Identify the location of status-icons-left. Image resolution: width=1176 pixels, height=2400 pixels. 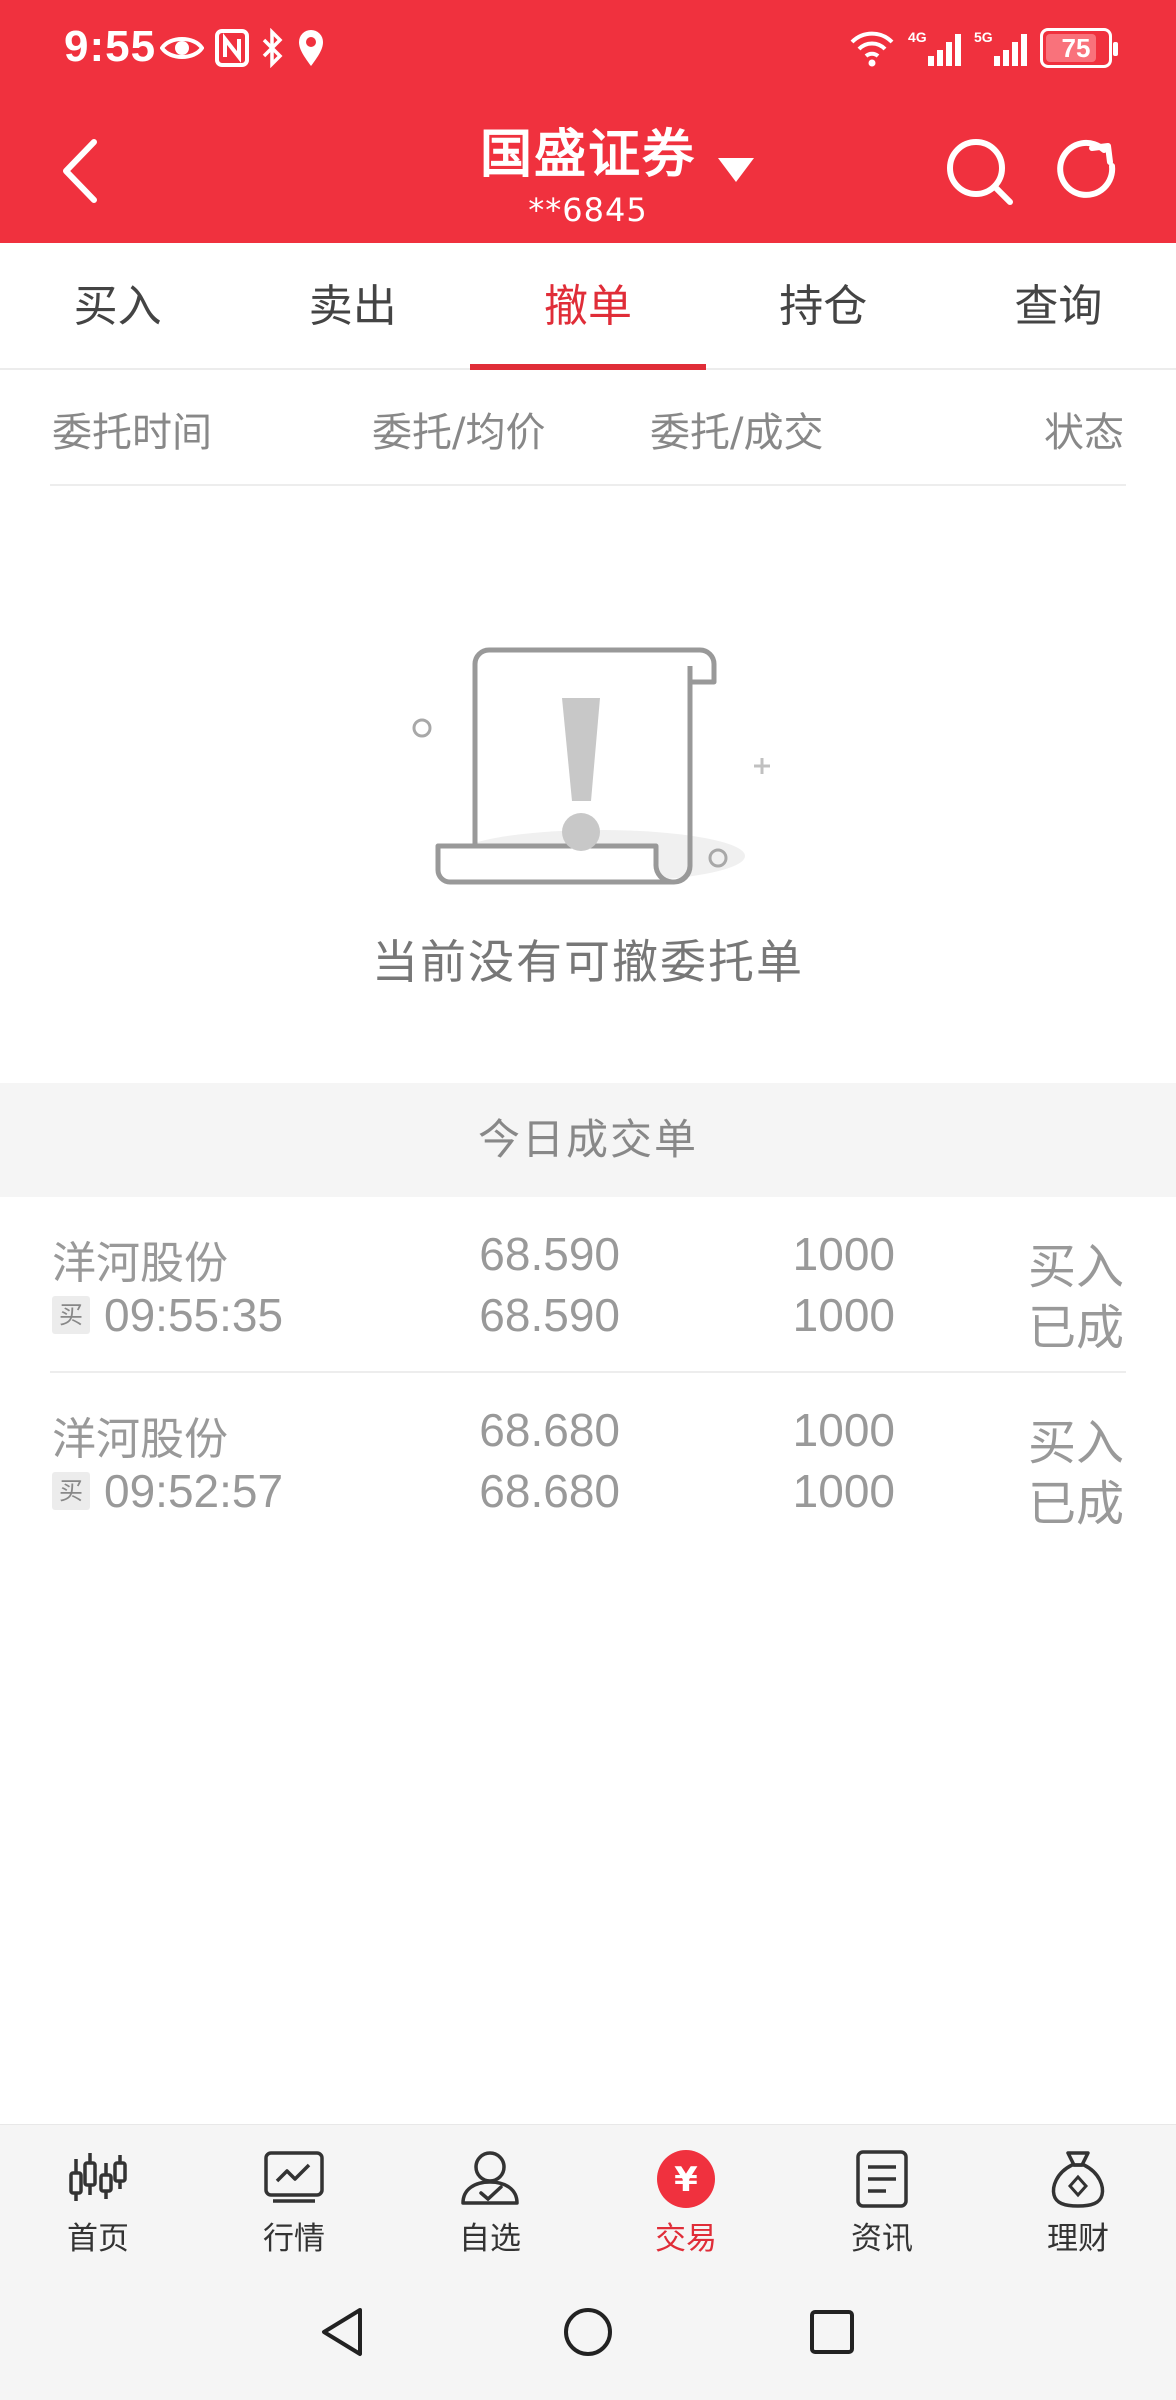
(243, 48).